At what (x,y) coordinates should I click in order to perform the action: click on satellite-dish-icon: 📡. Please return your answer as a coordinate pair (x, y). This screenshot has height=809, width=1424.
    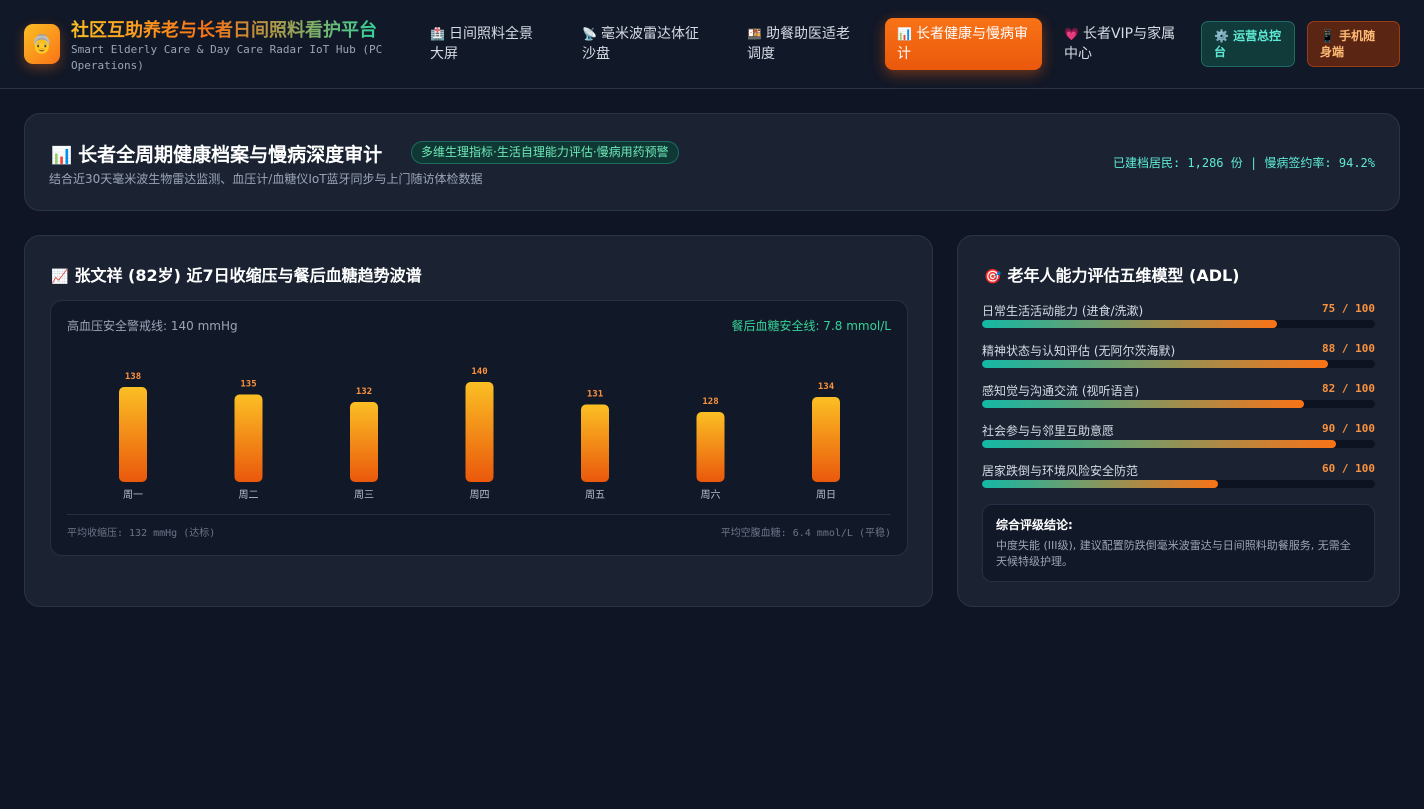
    Looking at the image, I should click on (589, 34).